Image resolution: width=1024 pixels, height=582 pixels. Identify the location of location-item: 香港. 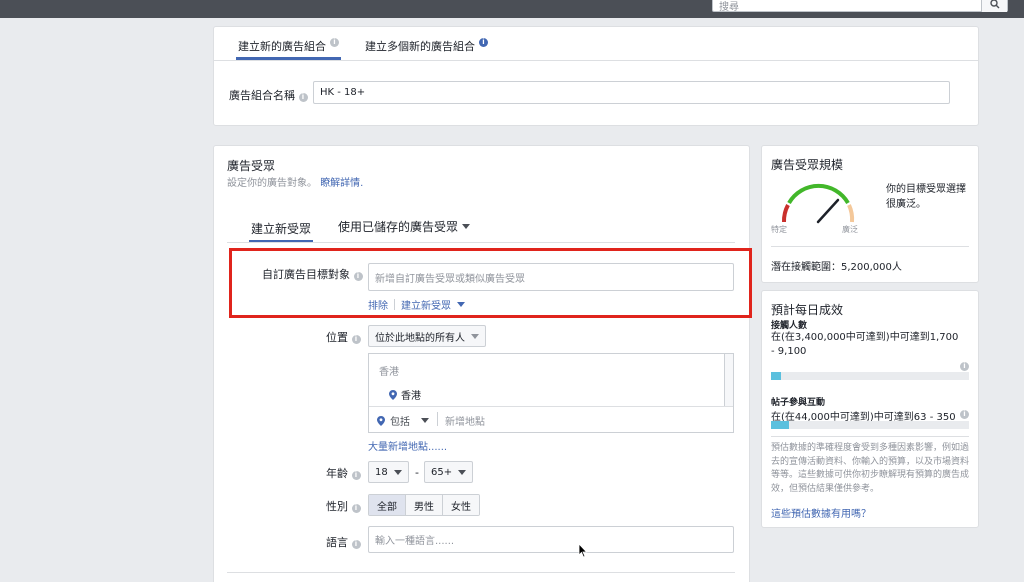
(405, 394).